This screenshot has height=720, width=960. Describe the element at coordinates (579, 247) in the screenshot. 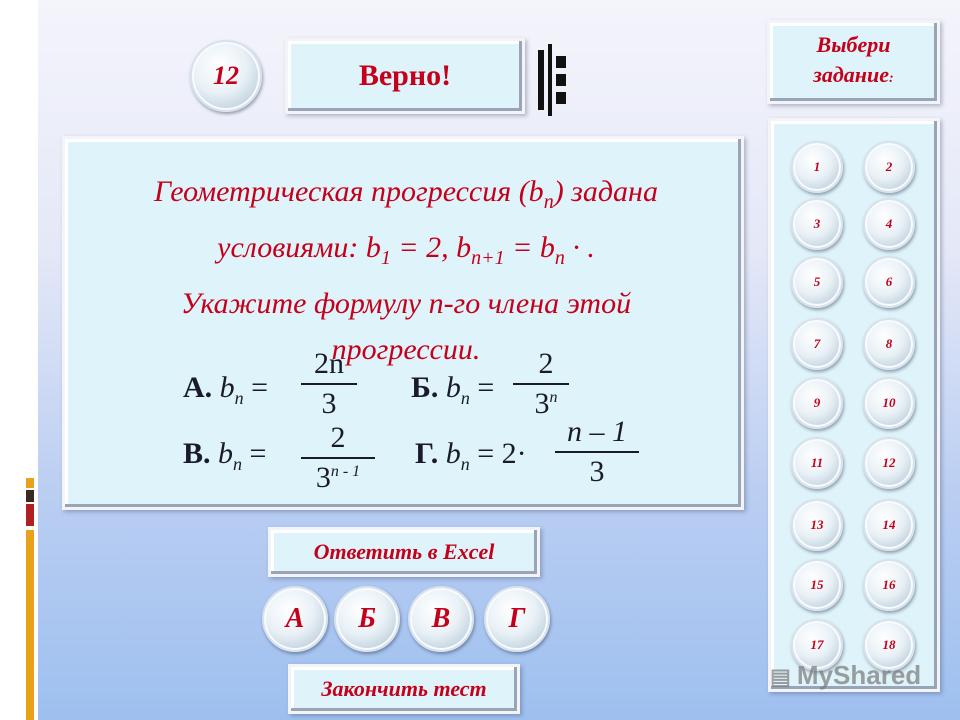

I see `question-line2-d: · .` at that location.